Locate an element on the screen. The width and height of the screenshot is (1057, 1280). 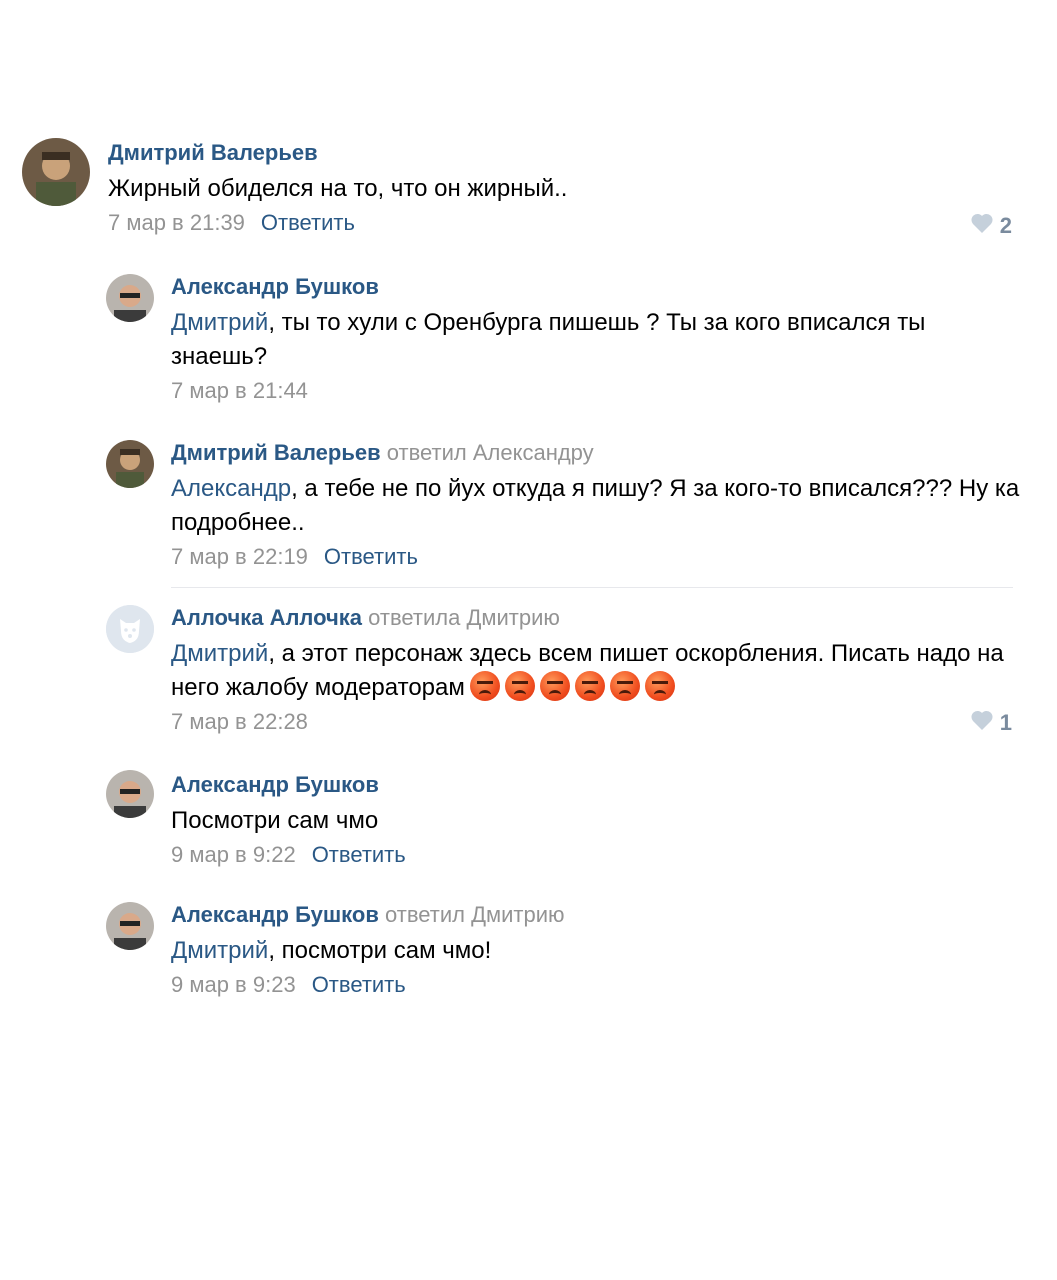
mention-link: Александр is located at coordinates (231, 488).